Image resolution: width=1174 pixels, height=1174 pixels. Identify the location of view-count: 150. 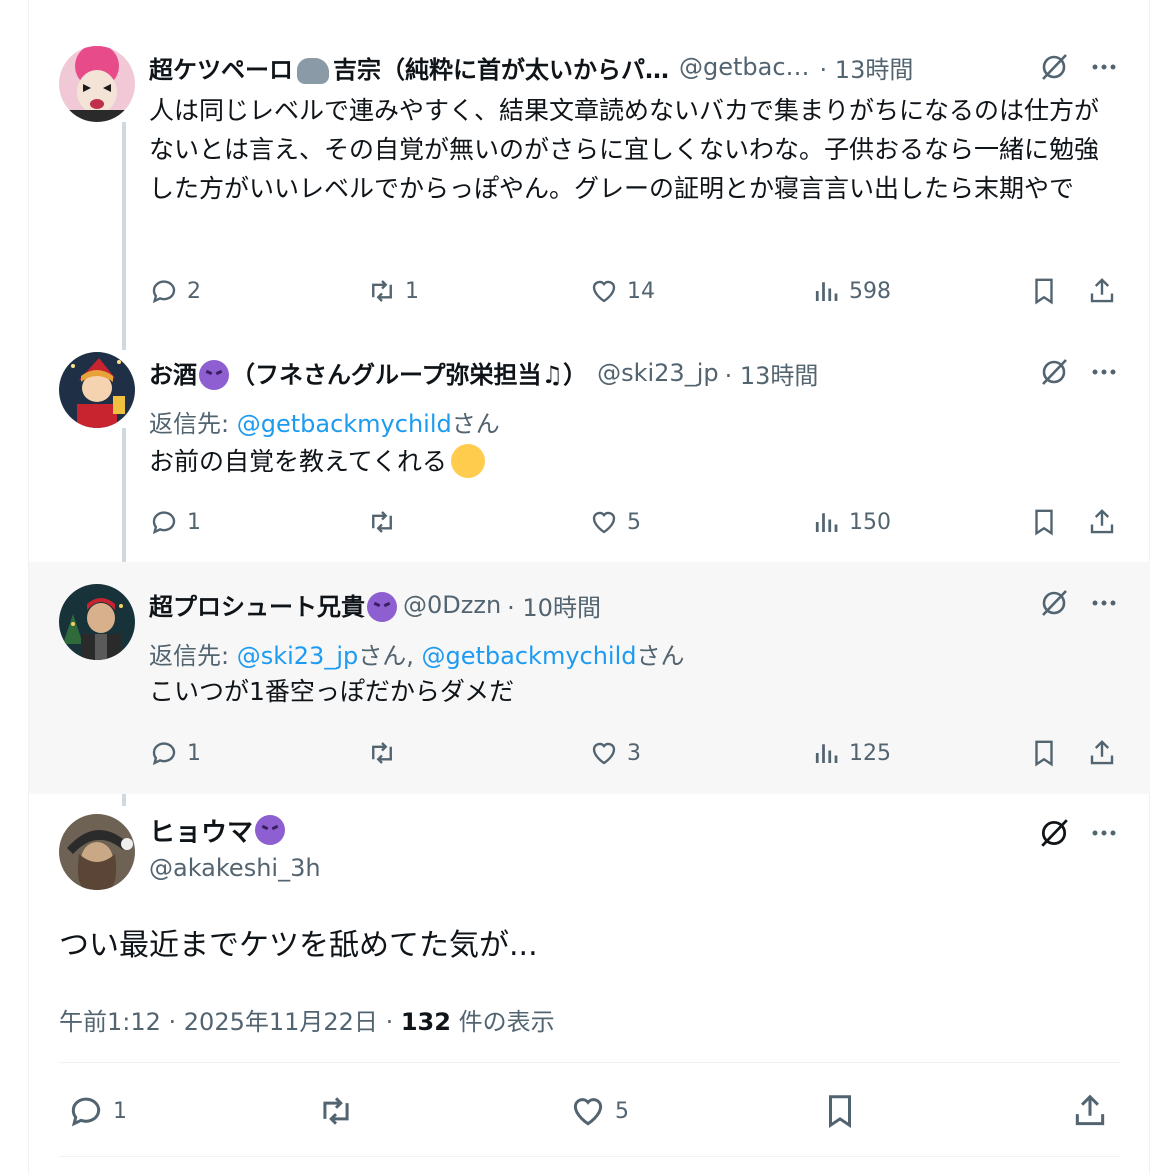
(870, 522).